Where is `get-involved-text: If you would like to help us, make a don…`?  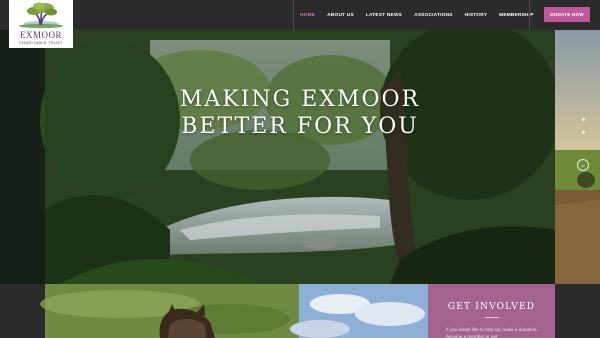
get-involved-text: If you would like to help us, make a don… is located at coordinates (492, 332).